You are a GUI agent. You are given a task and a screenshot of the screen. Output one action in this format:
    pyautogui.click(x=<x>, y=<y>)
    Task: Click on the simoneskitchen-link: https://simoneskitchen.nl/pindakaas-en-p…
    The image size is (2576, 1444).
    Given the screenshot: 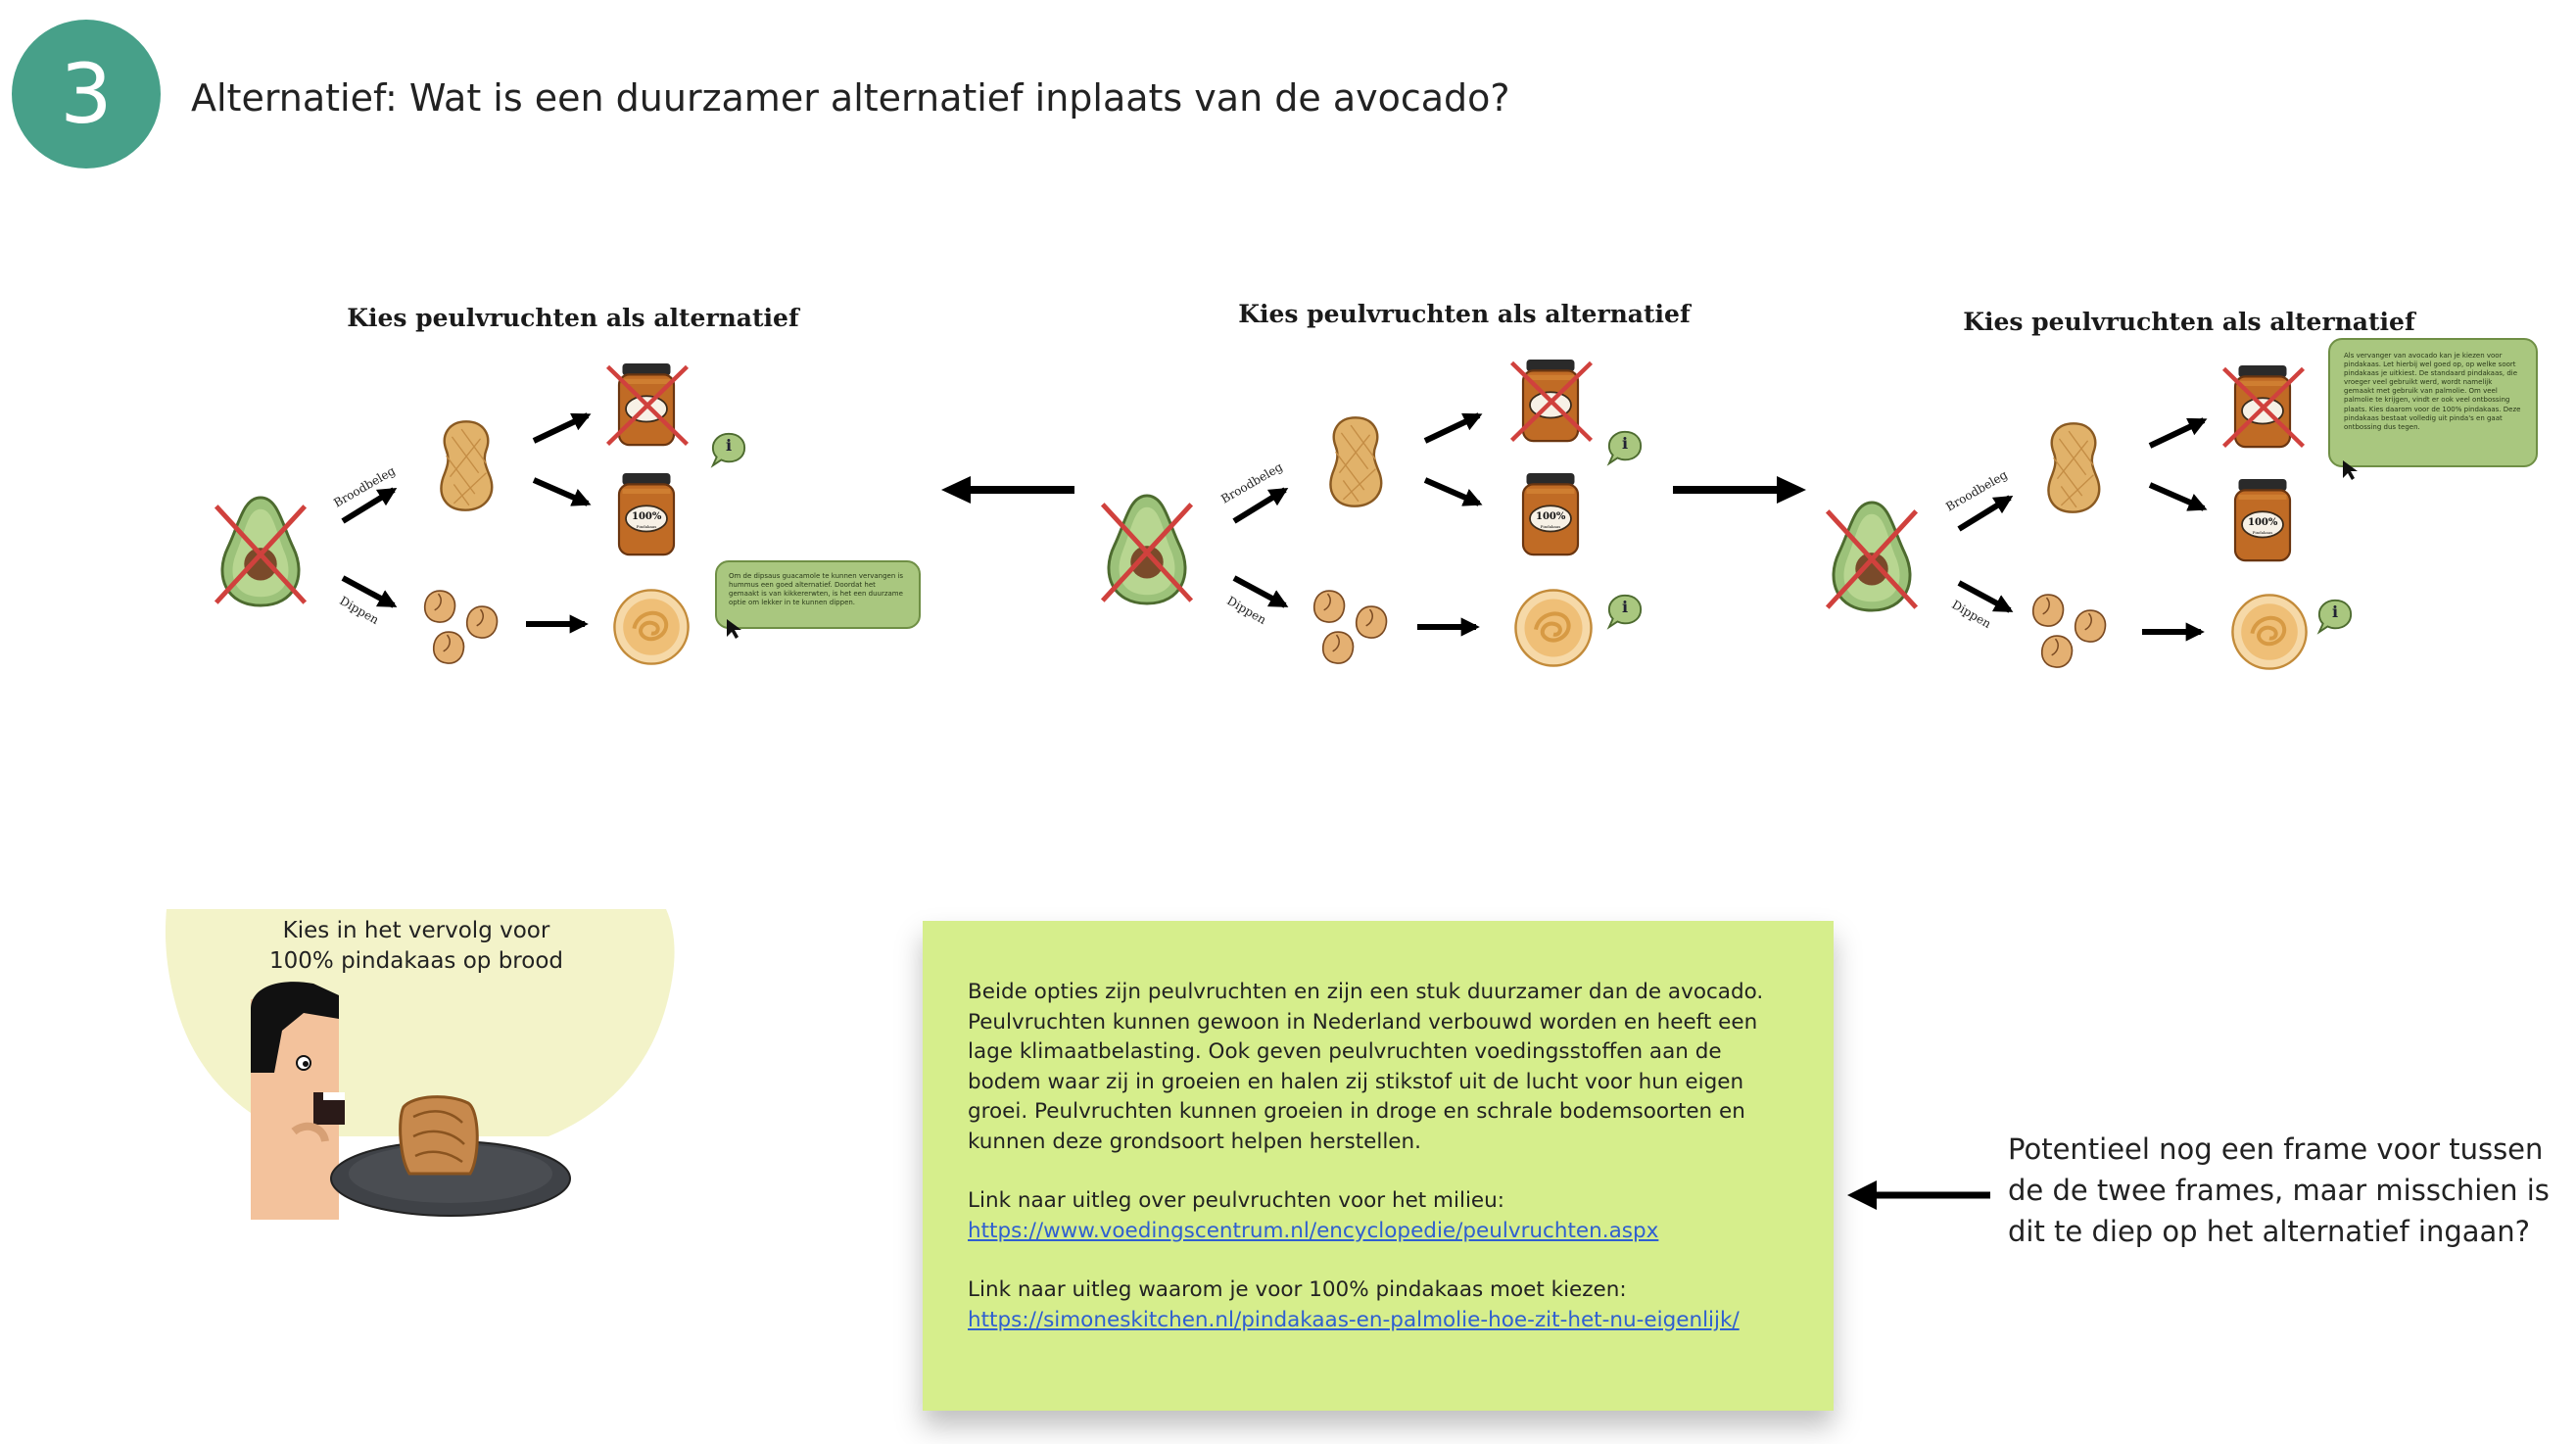 What is the action you would take?
    pyautogui.click(x=1354, y=1320)
    